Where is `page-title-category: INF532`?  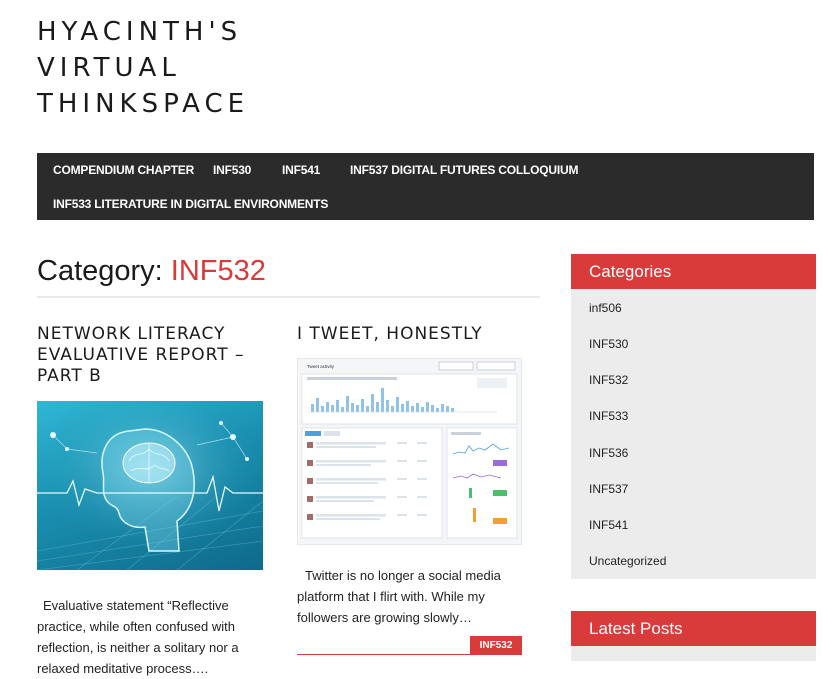 page-title-category: INF532 is located at coordinates (218, 271).